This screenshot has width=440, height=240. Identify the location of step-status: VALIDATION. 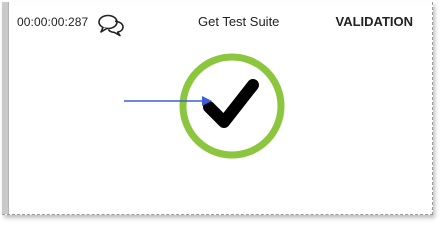
(374, 21).